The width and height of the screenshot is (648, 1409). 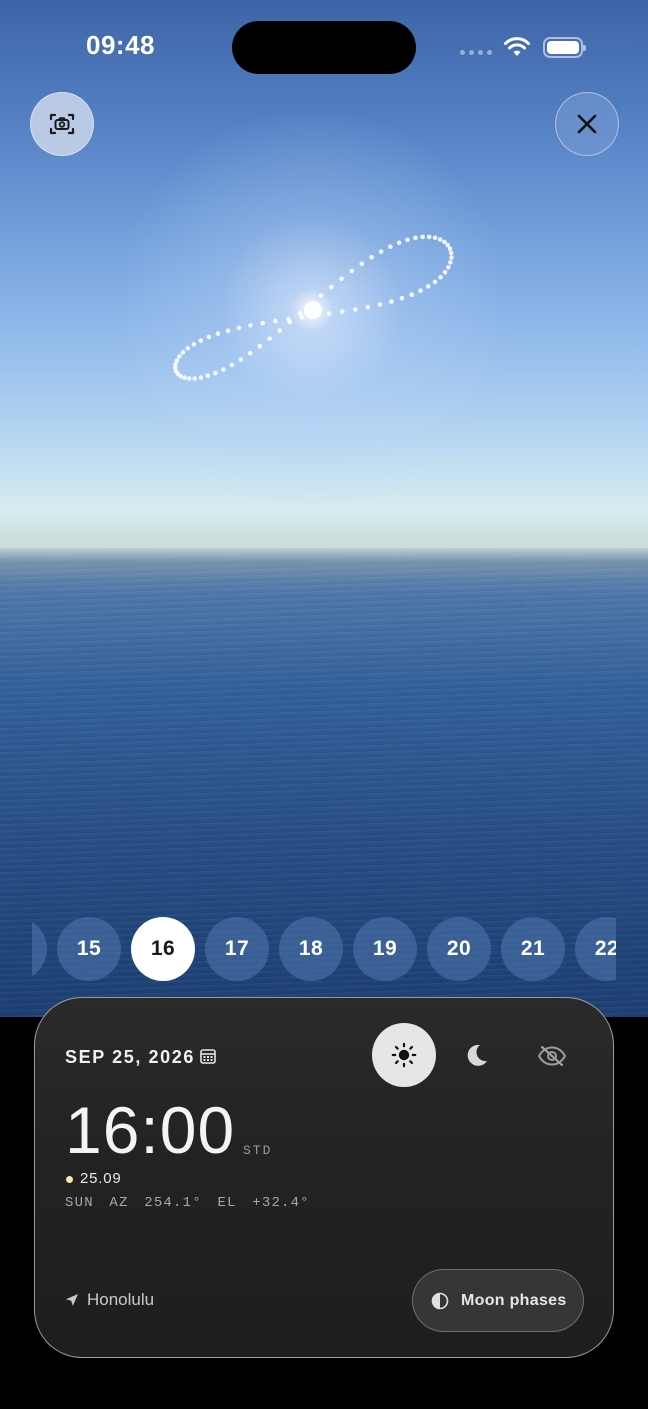 What do you see at coordinates (89, 949) in the screenshot?
I see `day-chip: 15` at bounding box center [89, 949].